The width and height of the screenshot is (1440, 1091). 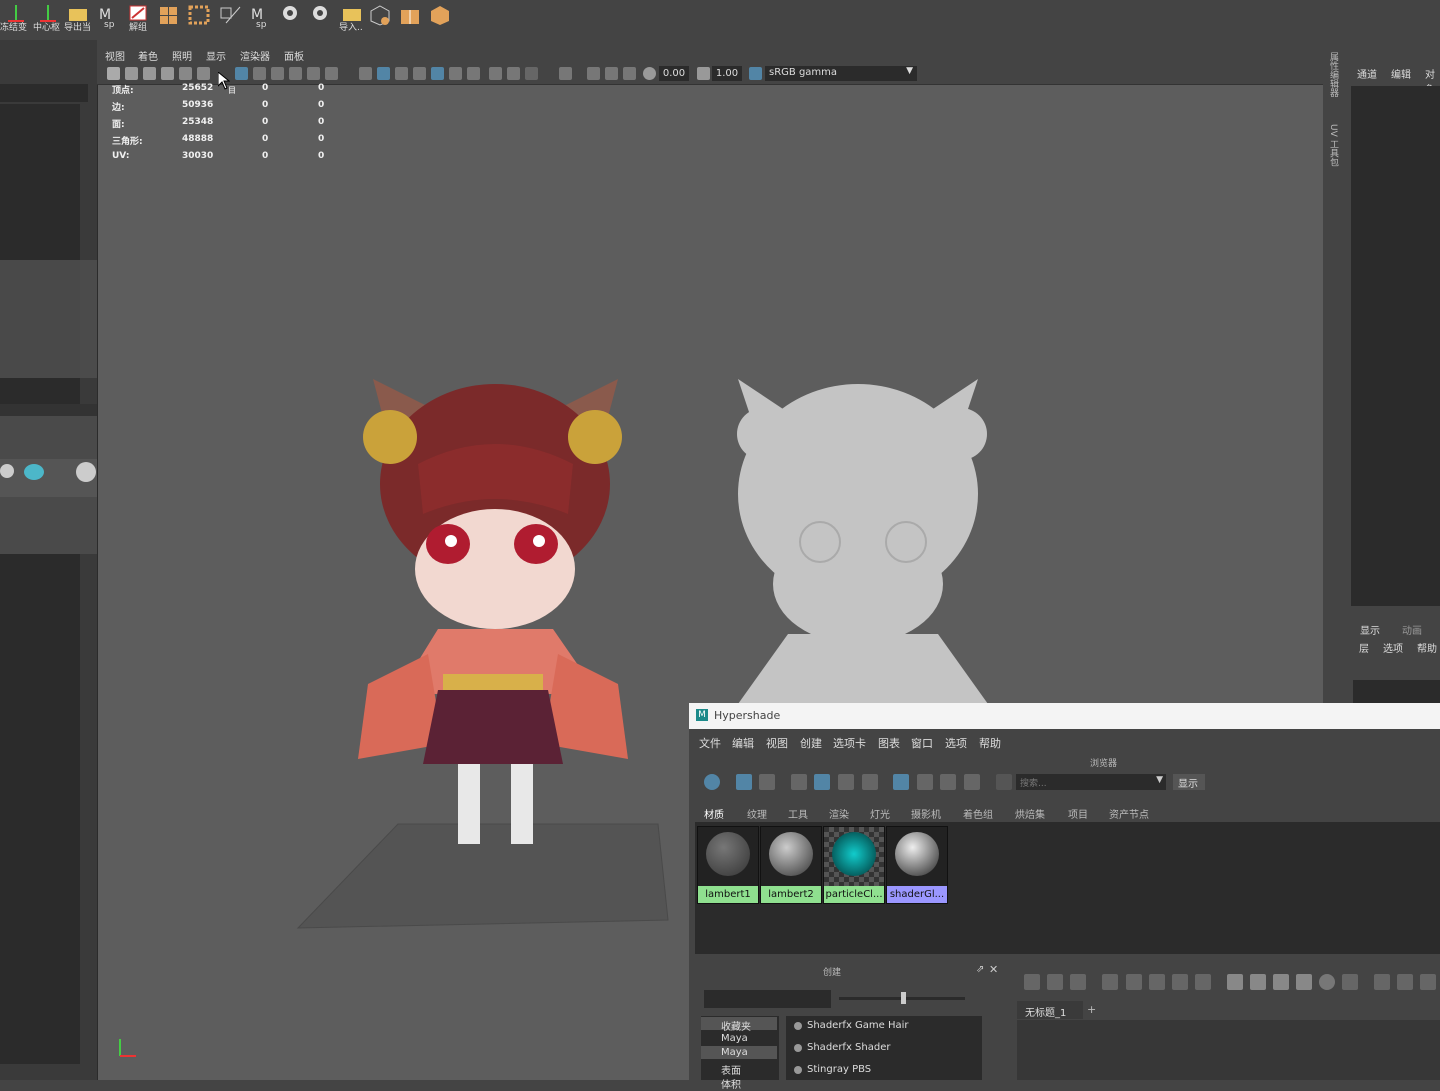 I want to click on vp-menu-renderer: 渲染器, so click(x=255, y=55).